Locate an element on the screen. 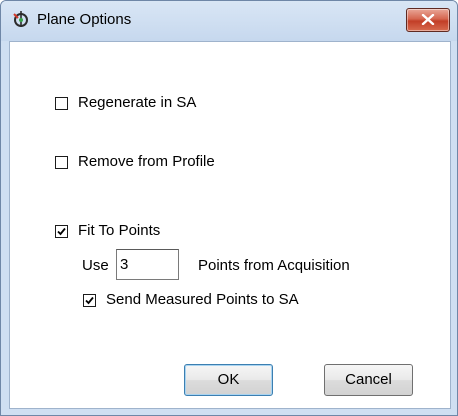  fit-to-points-label: Fit To Points is located at coordinates (119, 230).